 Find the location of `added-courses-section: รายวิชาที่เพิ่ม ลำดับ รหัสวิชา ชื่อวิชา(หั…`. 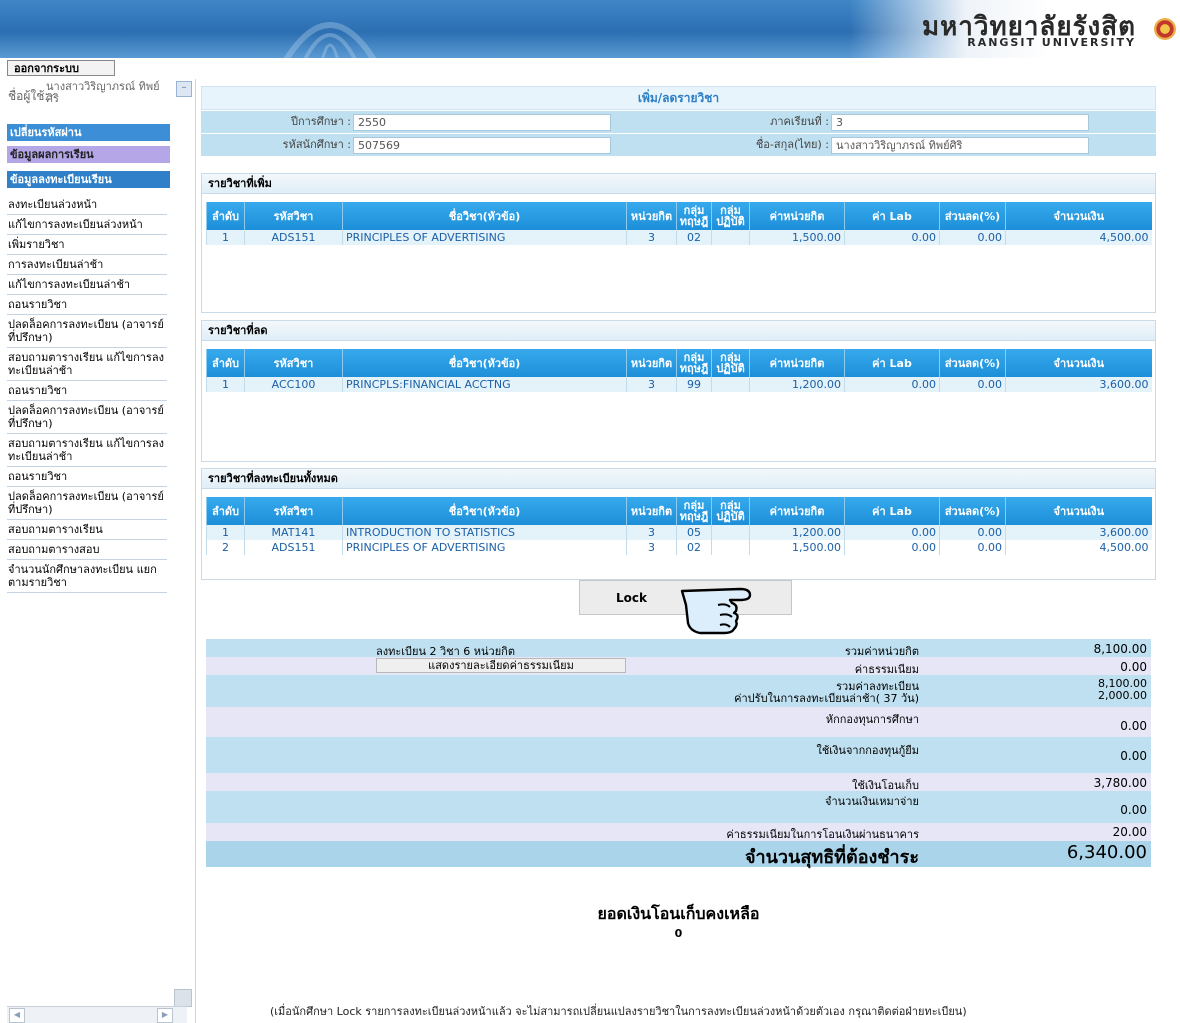

added-courses-section: รายวิชาที่เพิ่ม ลำดับ รหัสวิชา ชื่อวิชา(หั… is located at coordinates (678, 243).